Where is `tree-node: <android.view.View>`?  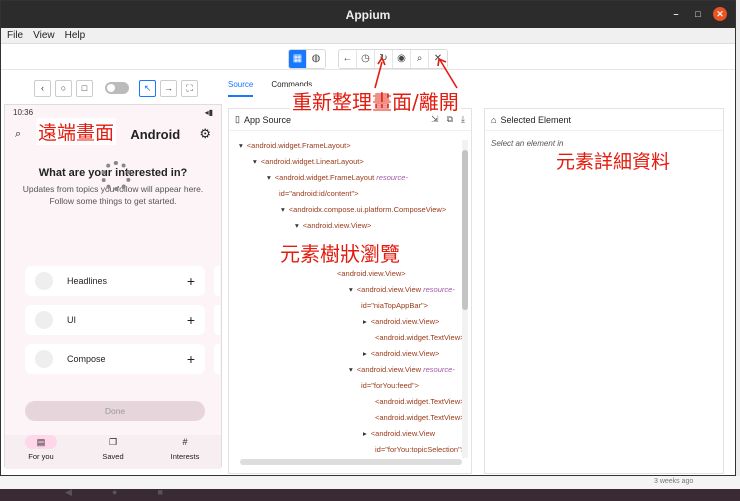 tree-node: <android.view.View> is located at coordinates (371, 273).